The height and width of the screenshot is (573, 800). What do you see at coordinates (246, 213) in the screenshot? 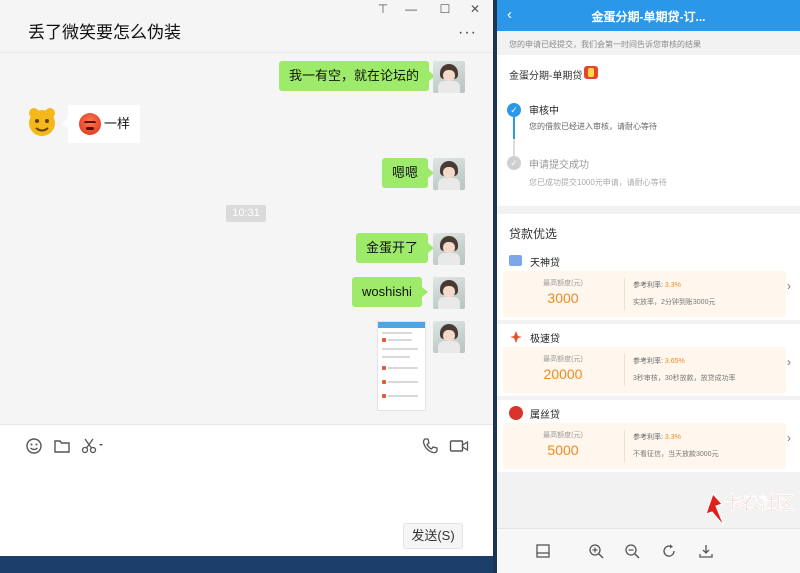
I see `timestamp: 10:31` at bounding box center [246, 213].